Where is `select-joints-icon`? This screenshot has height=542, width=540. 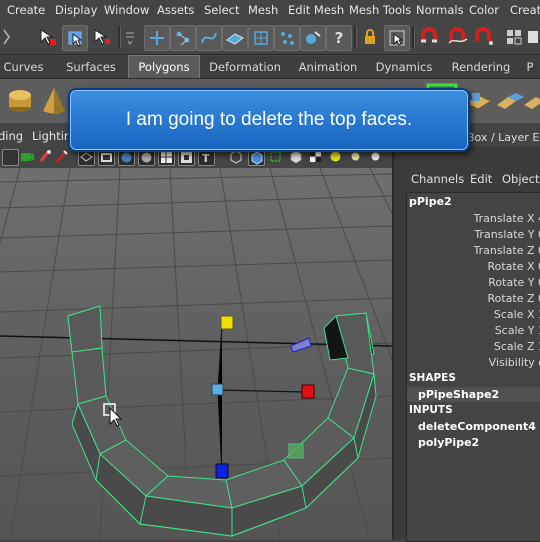
select-joints-icon is located at coordinates (183, 38).